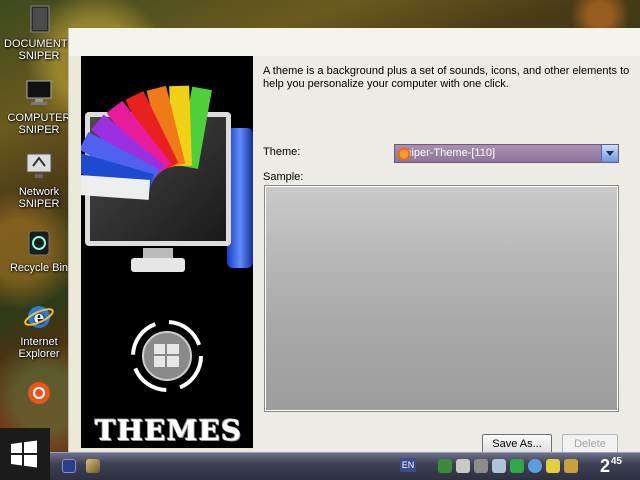 The image size is (640, 480). Describe the element at coordinates (535, 466) in the screenshot. I see `tray-globe-icon` at that location.